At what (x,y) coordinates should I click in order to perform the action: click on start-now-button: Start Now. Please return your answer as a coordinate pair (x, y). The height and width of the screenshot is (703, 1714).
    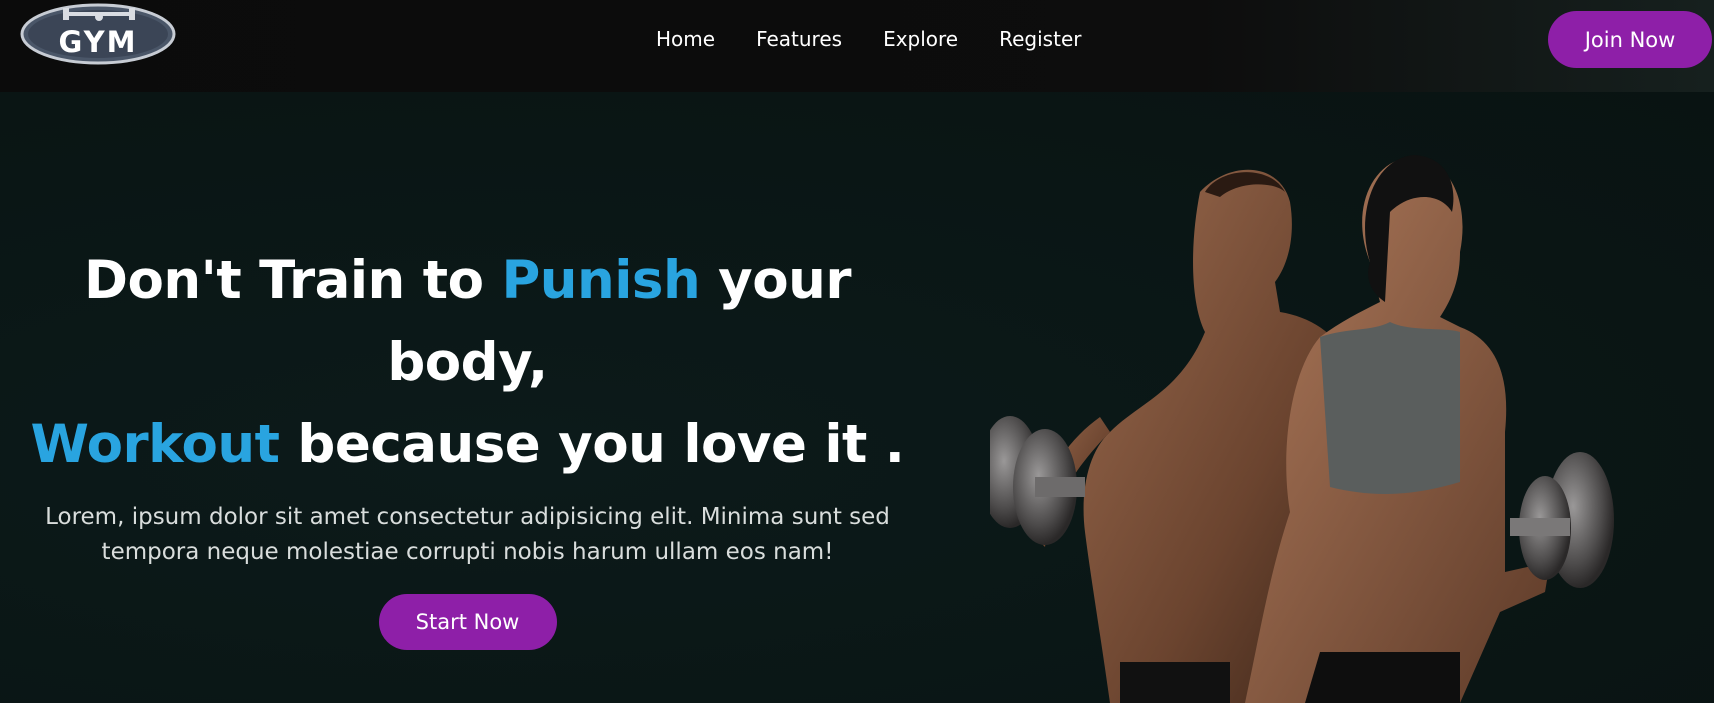
    Looking at the image, I should click on (467, 622).